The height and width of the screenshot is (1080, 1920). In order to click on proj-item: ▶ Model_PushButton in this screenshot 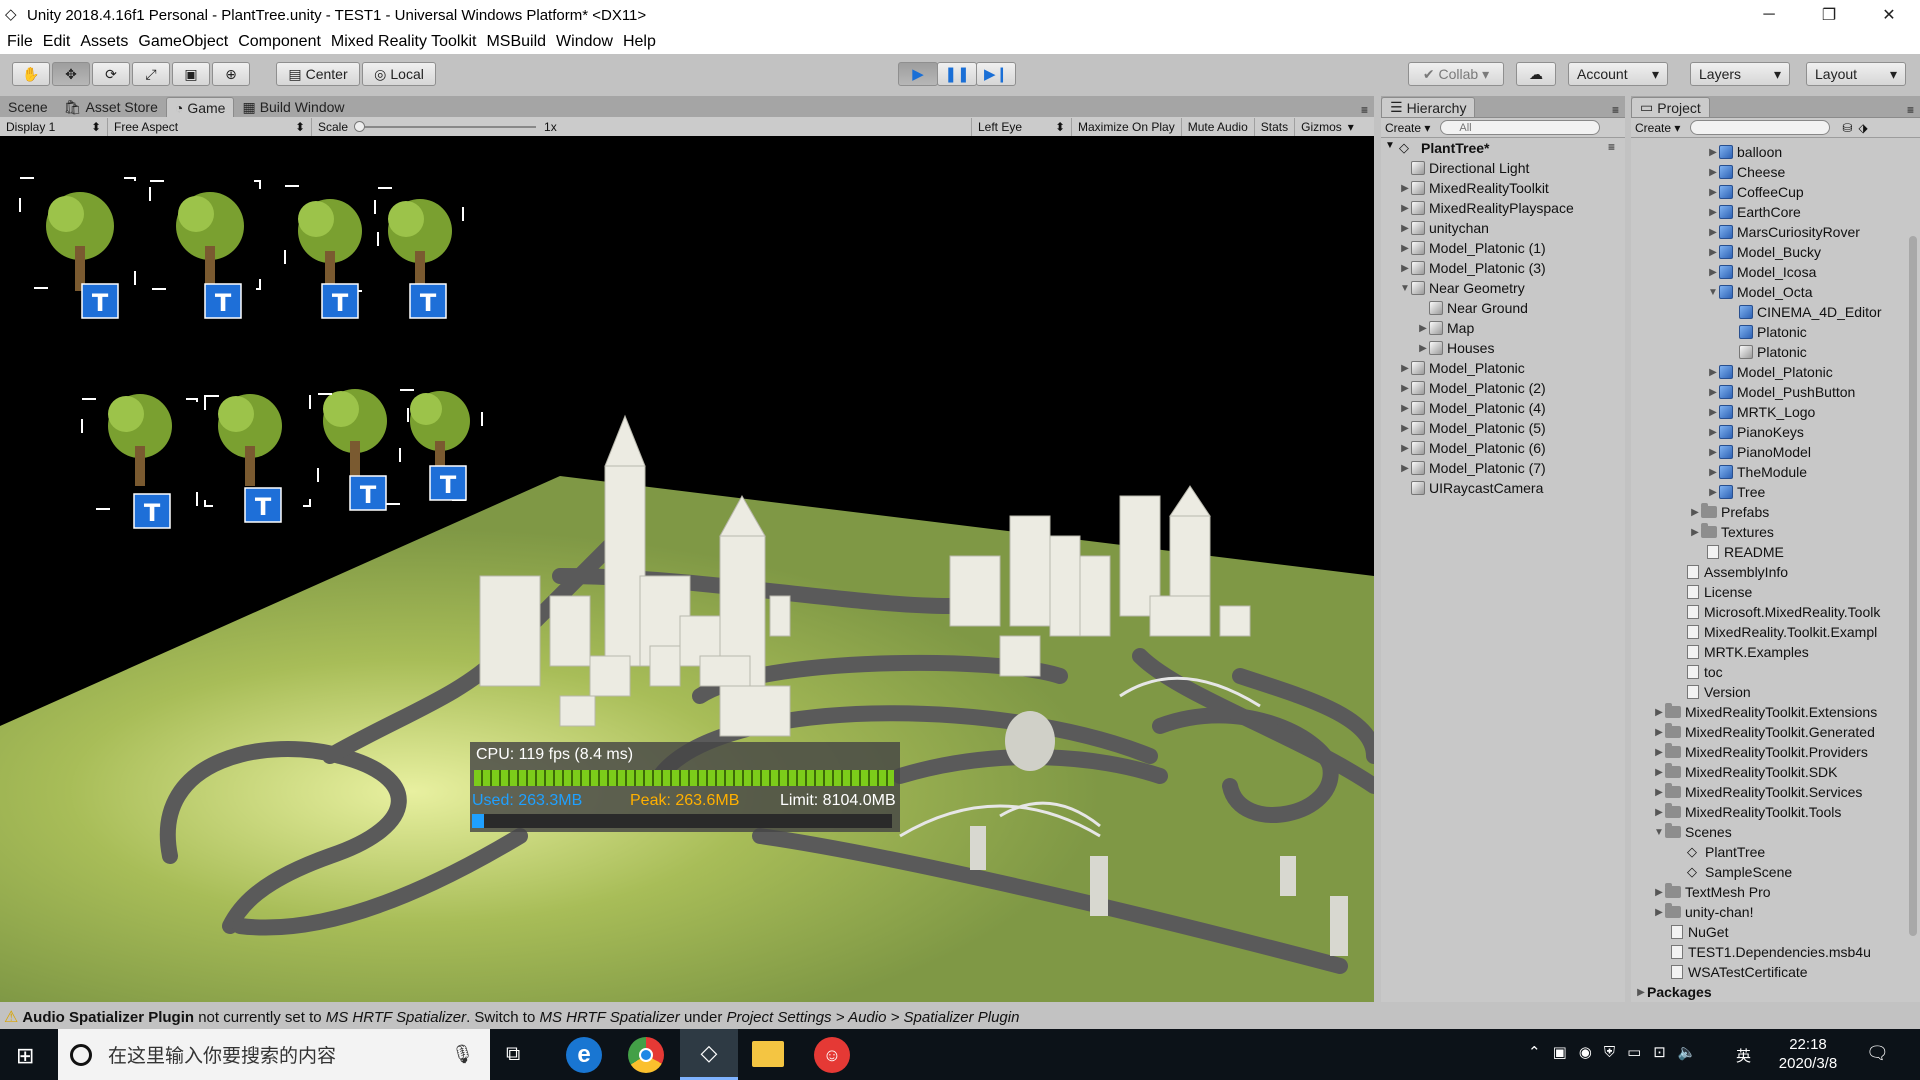, I will do `click(1781, 392)`.